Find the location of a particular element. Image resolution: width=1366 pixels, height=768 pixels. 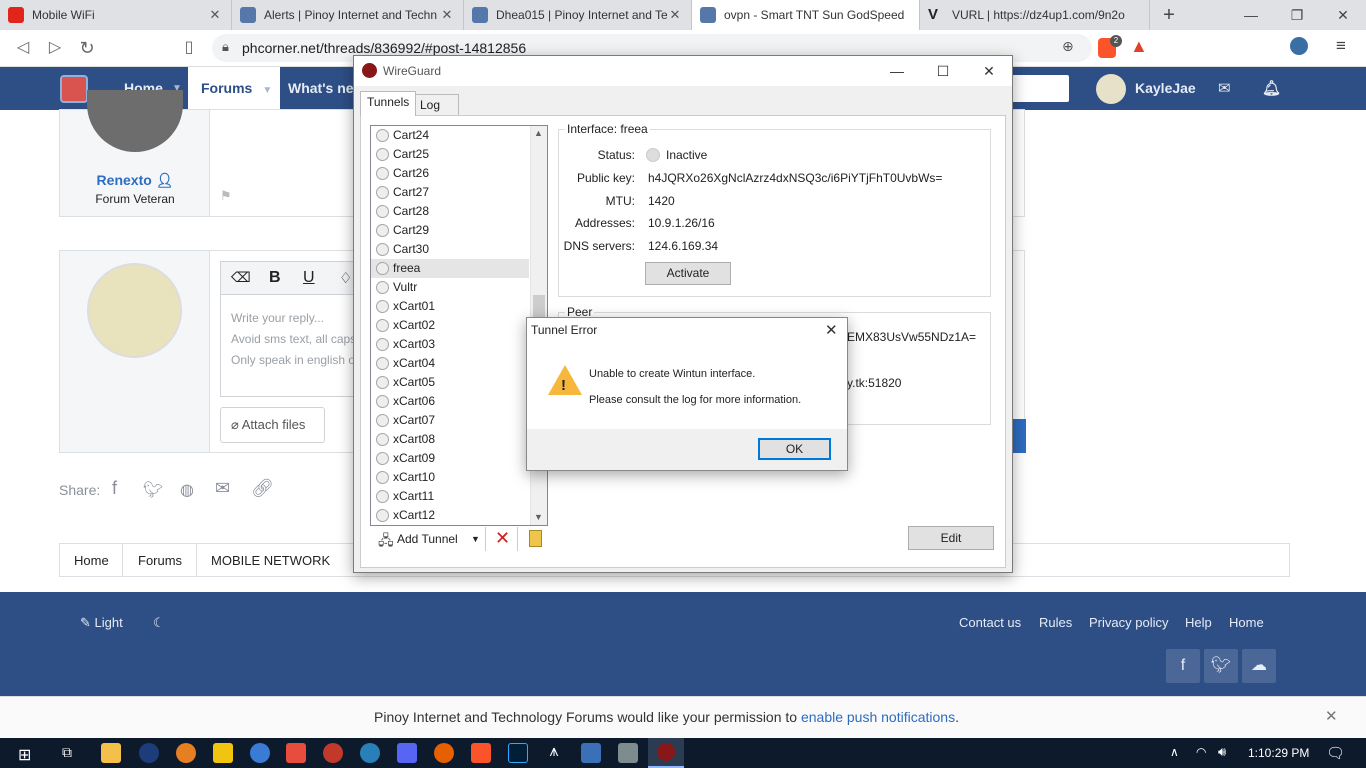

restore-browser-icon: ❐ is located at coordinates (1297, 15).